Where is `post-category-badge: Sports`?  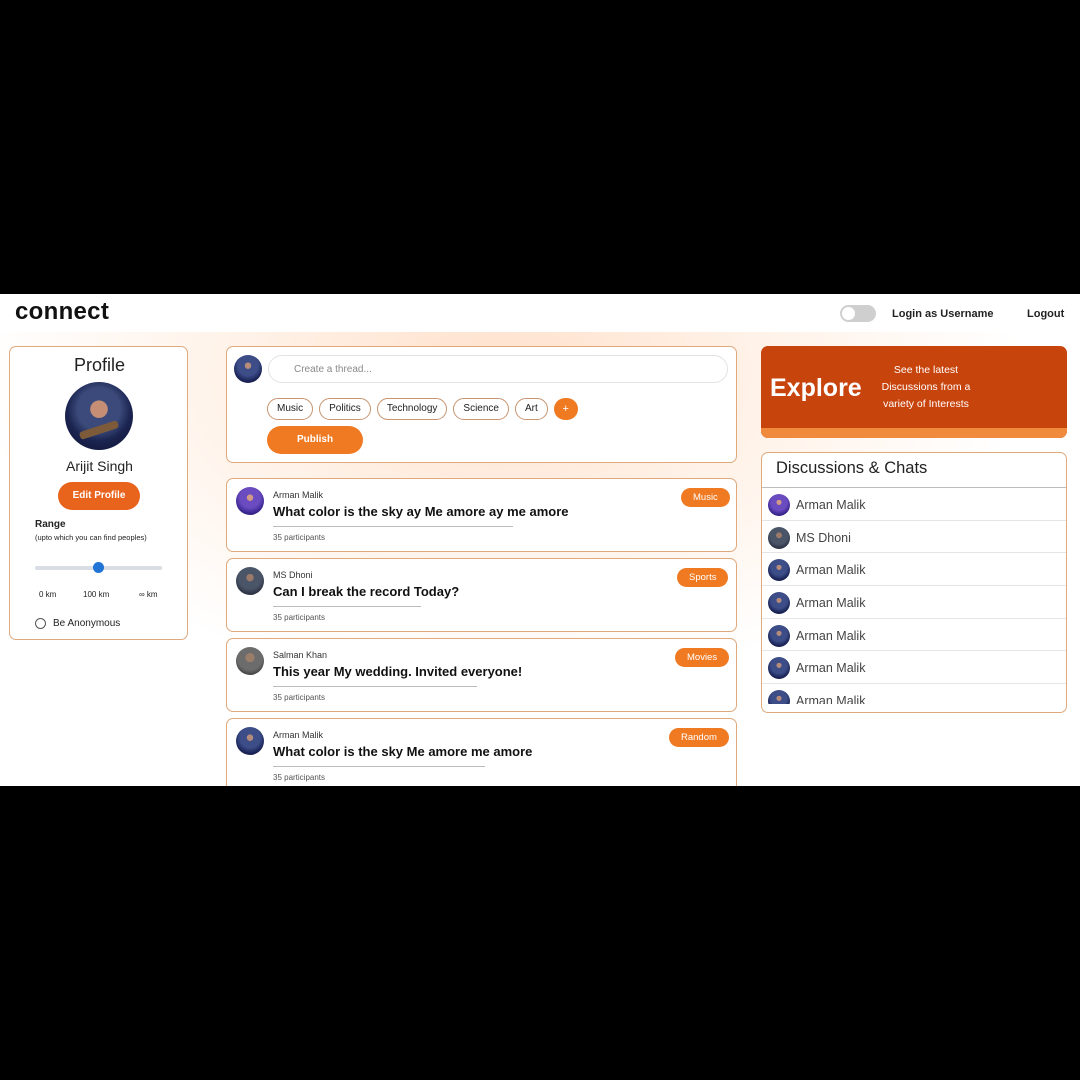
post-category-badge: Sports is located at coordinates (703, 577).